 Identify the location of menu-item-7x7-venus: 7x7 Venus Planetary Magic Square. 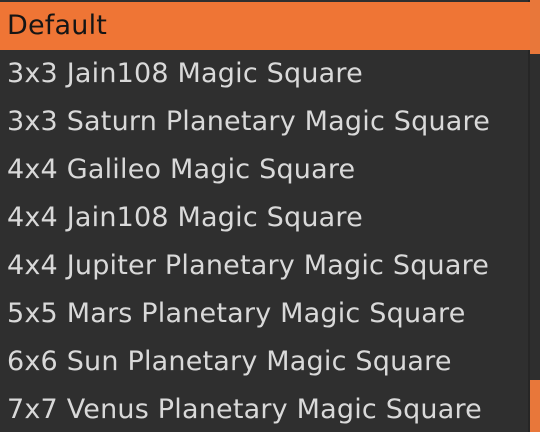
(270, 409).